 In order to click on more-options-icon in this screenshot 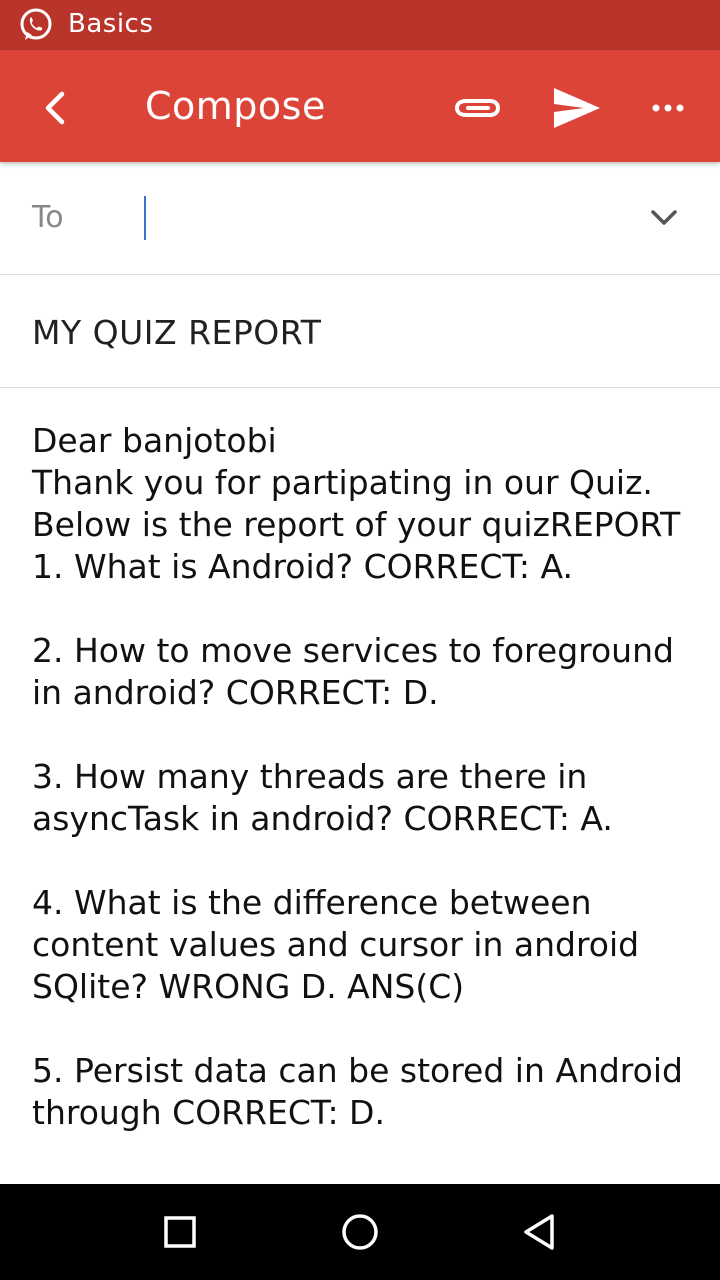, I will do `click(668, 108)`.